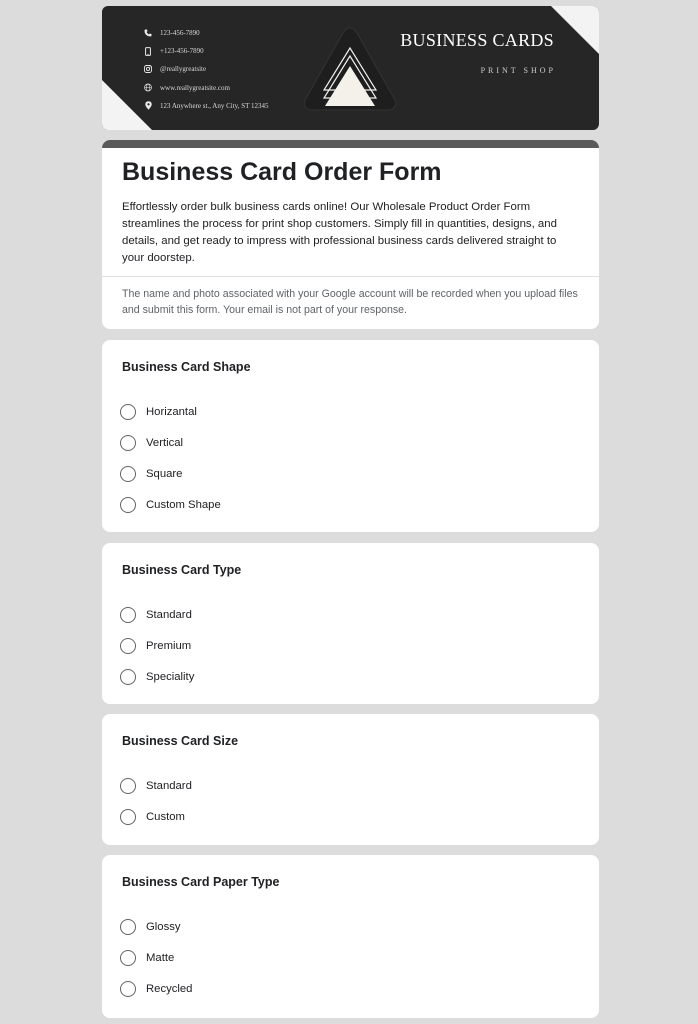 The height and width of the screenshot is (1024, 698). What do you see at coordinates (148, 51) in the screenshot?
I see `mobile-icon` at bounding box center [148, 51].